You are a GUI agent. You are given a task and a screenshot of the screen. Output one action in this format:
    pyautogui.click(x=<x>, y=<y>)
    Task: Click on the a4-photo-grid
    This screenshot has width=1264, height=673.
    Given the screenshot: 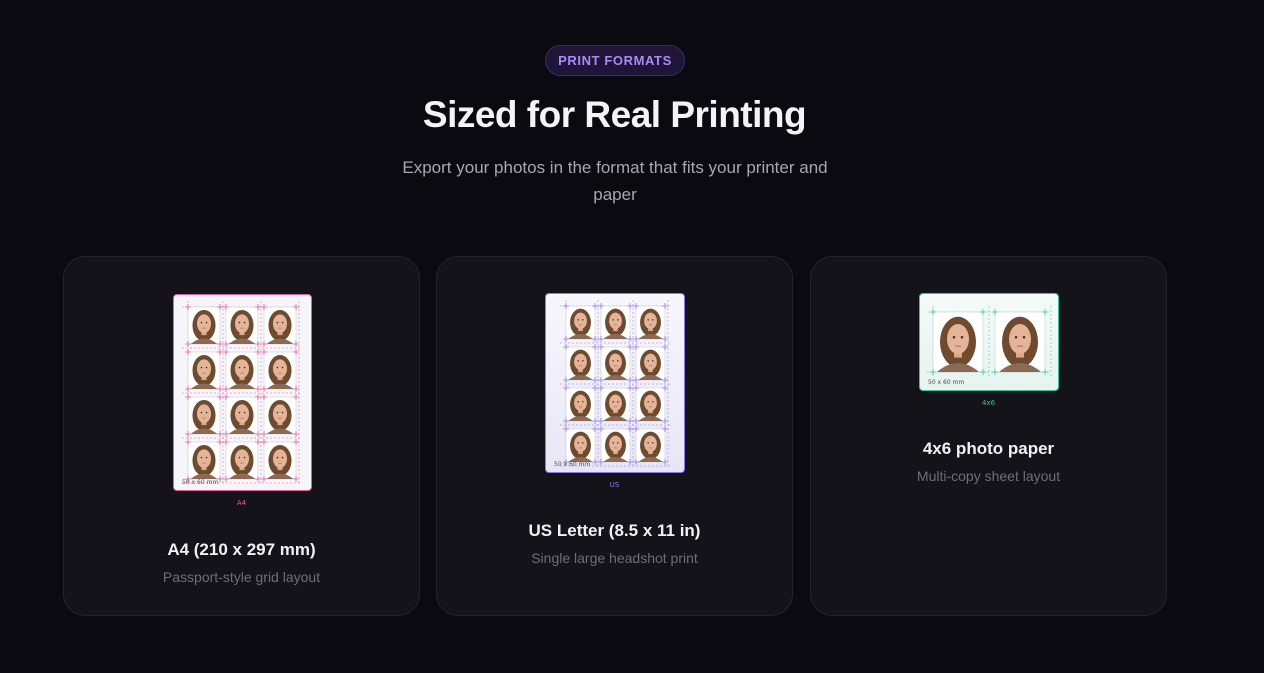 What is the action you would take?
    pyautogui.click(x=242, y=393)
    